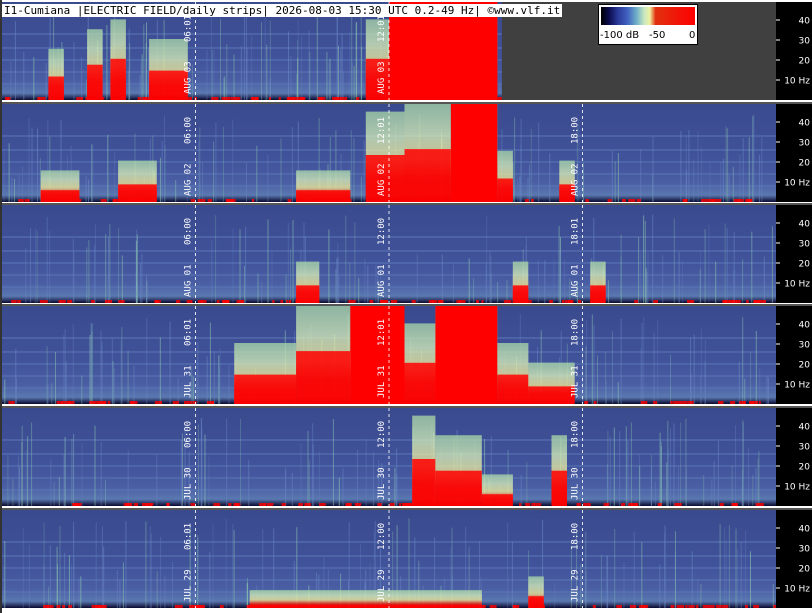  What do you see at coordinates (576, 231) in the screenshot?
I see `hour-mark-label: 18:01` at bounding box center [576, 231].